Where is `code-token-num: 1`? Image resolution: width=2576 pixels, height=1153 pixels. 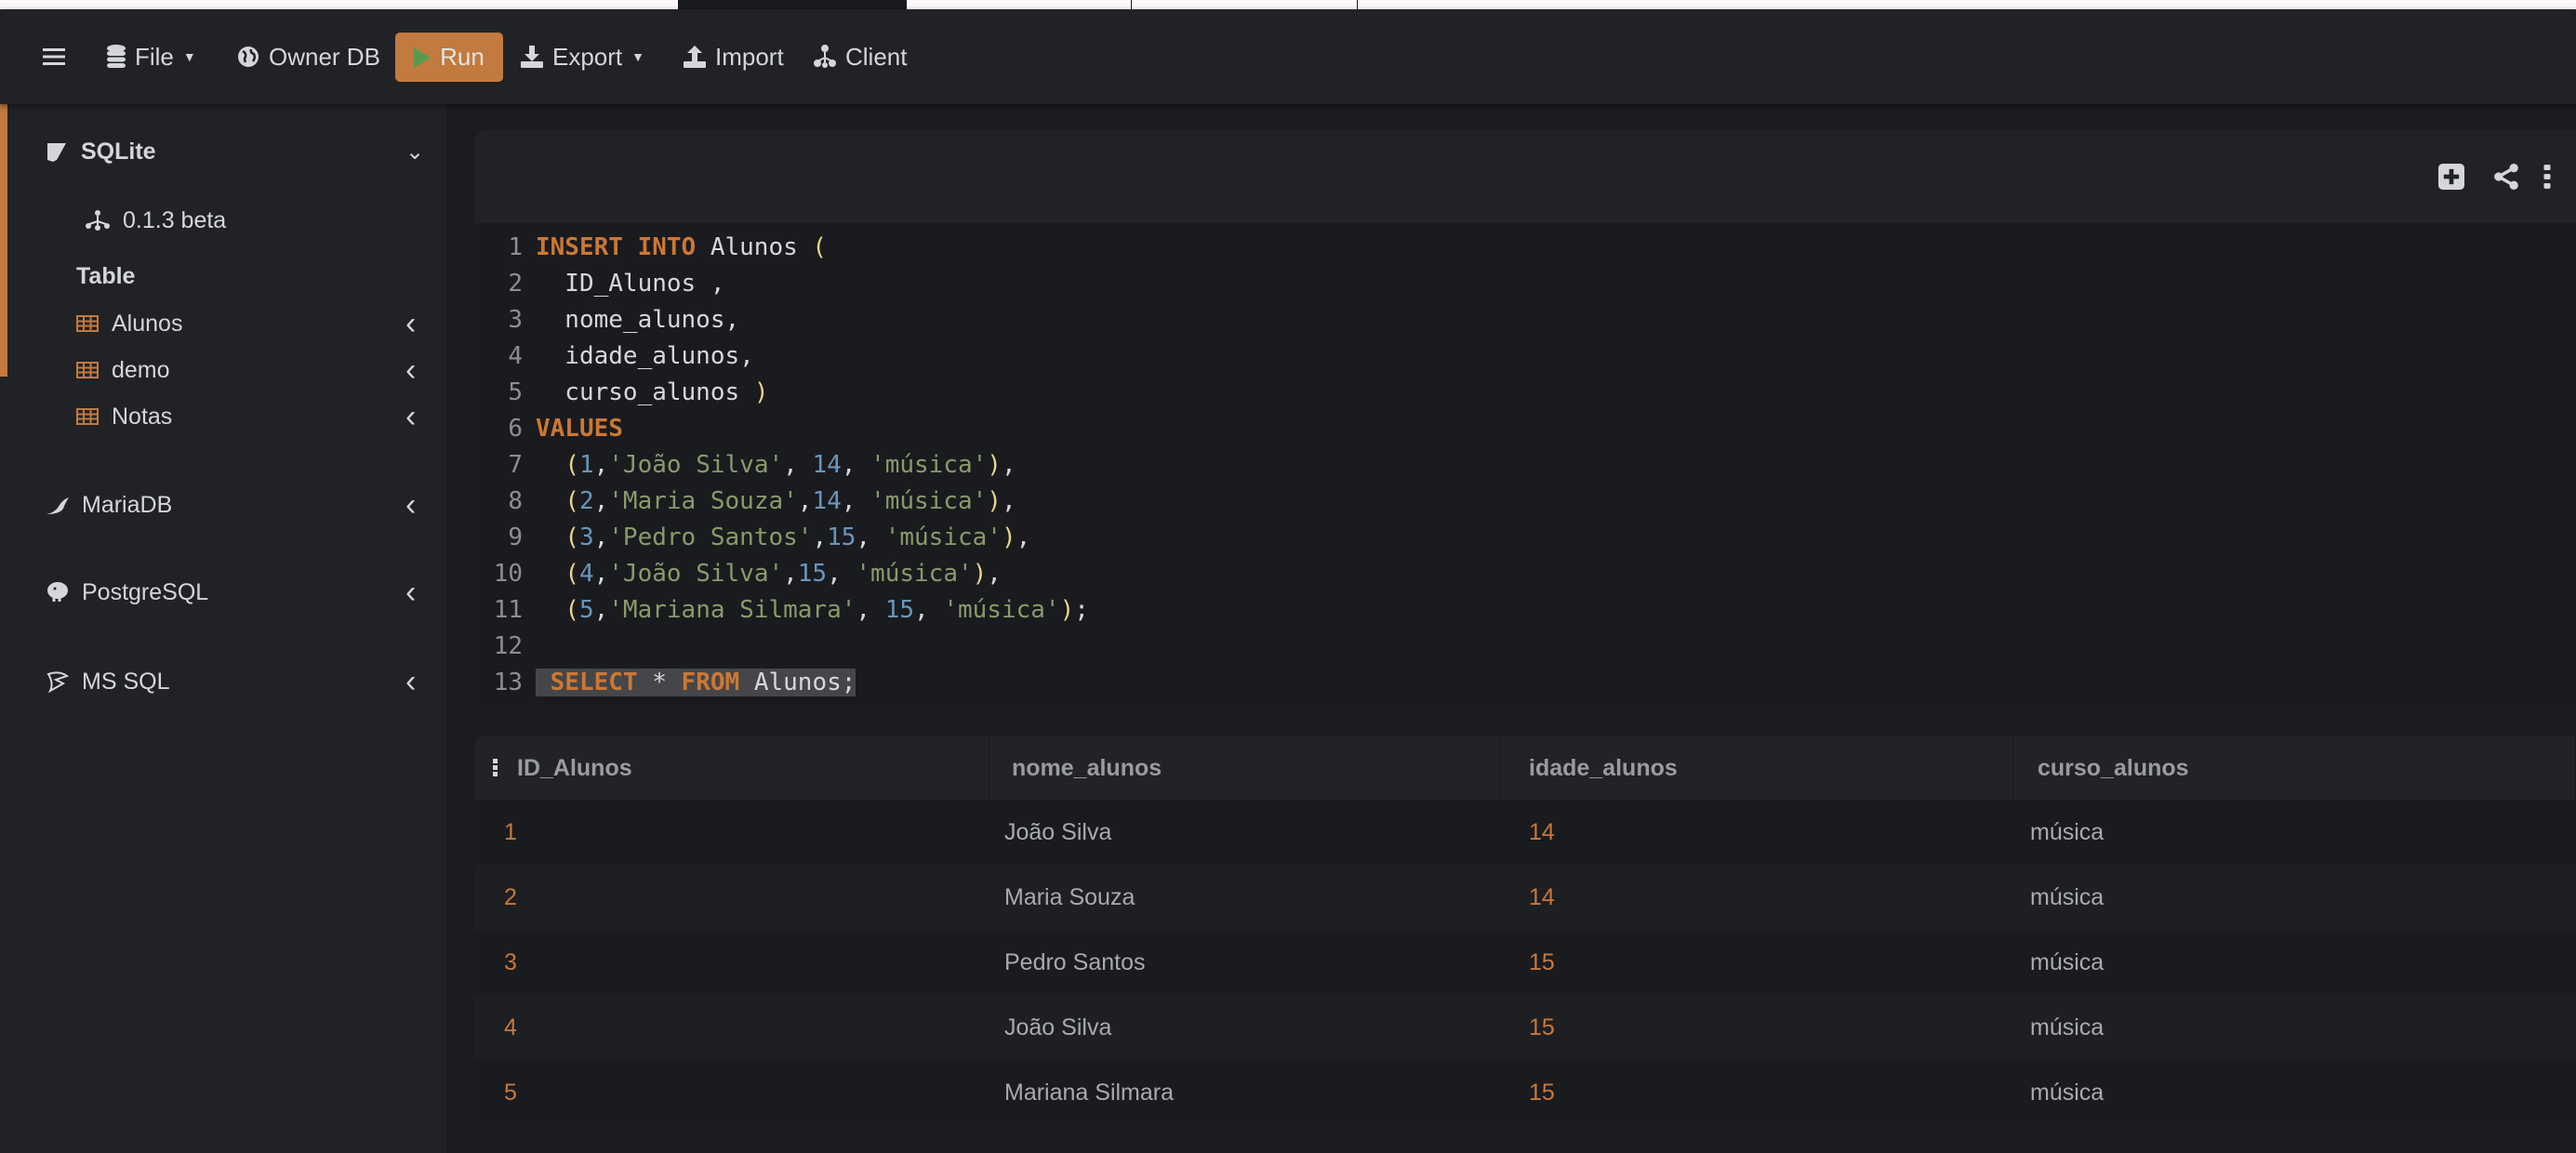
code-token-num: 1 is located at coordinates (586, 464).